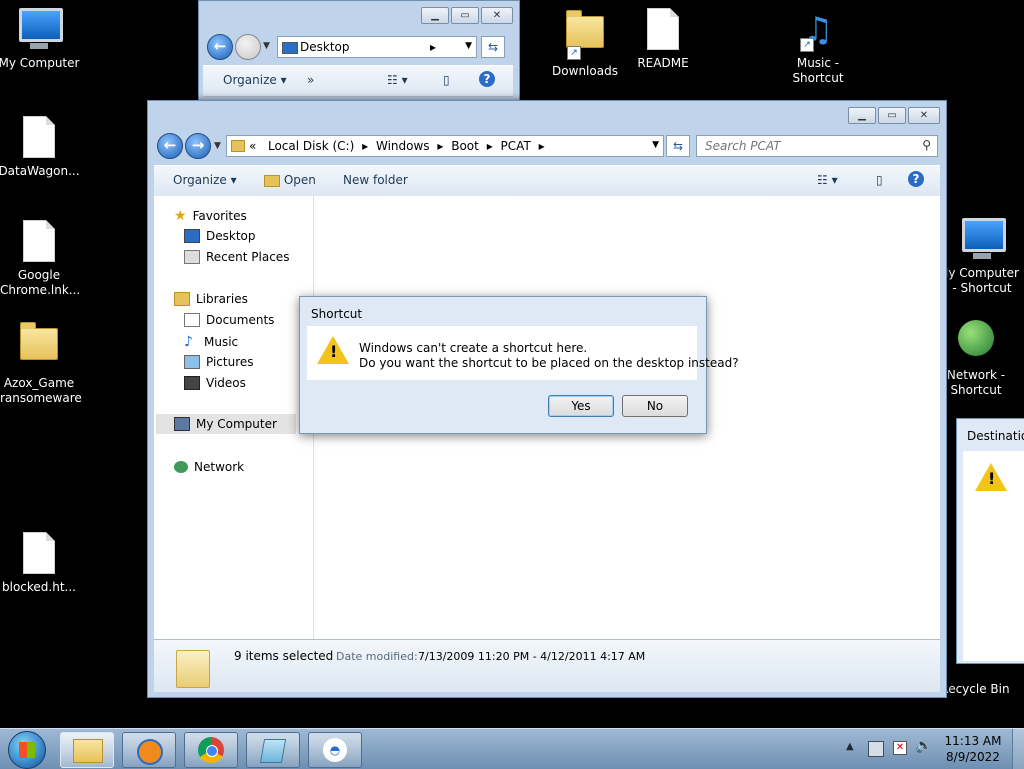 The width and height of the screenshot is (1024, 769). What do you see at coordinates (220, 236) in the screenshot?
I see `nav-desktop: Desktop` at bounding box center [220, 236].